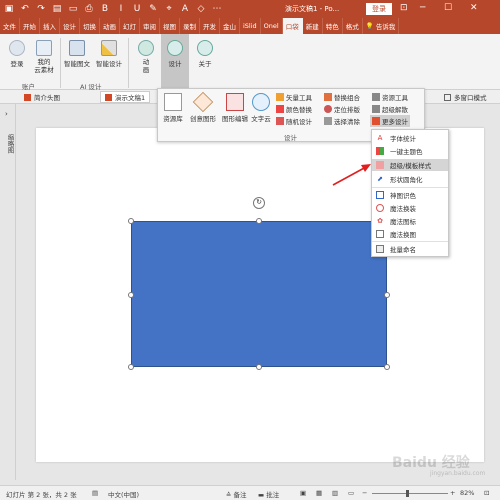  What do you see at coordinates (379, 9) in the screenshot?
I see `login-button: 登录` at bounding box center [379, 9].